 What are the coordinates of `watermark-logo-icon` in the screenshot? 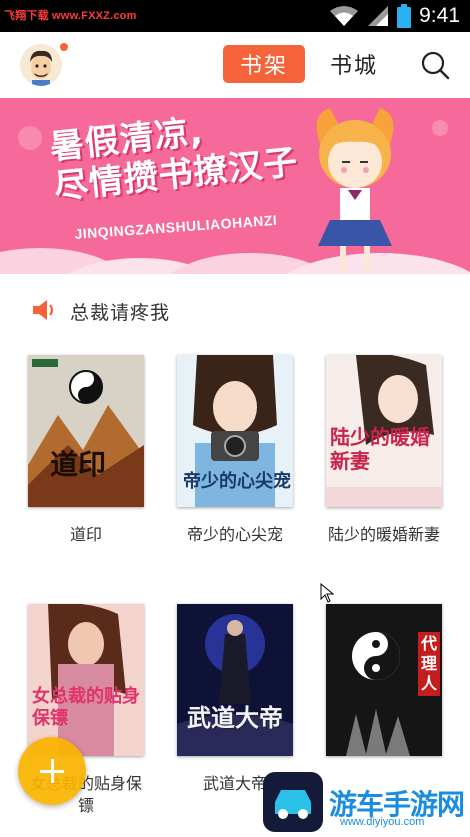 It's located at (293, 802).